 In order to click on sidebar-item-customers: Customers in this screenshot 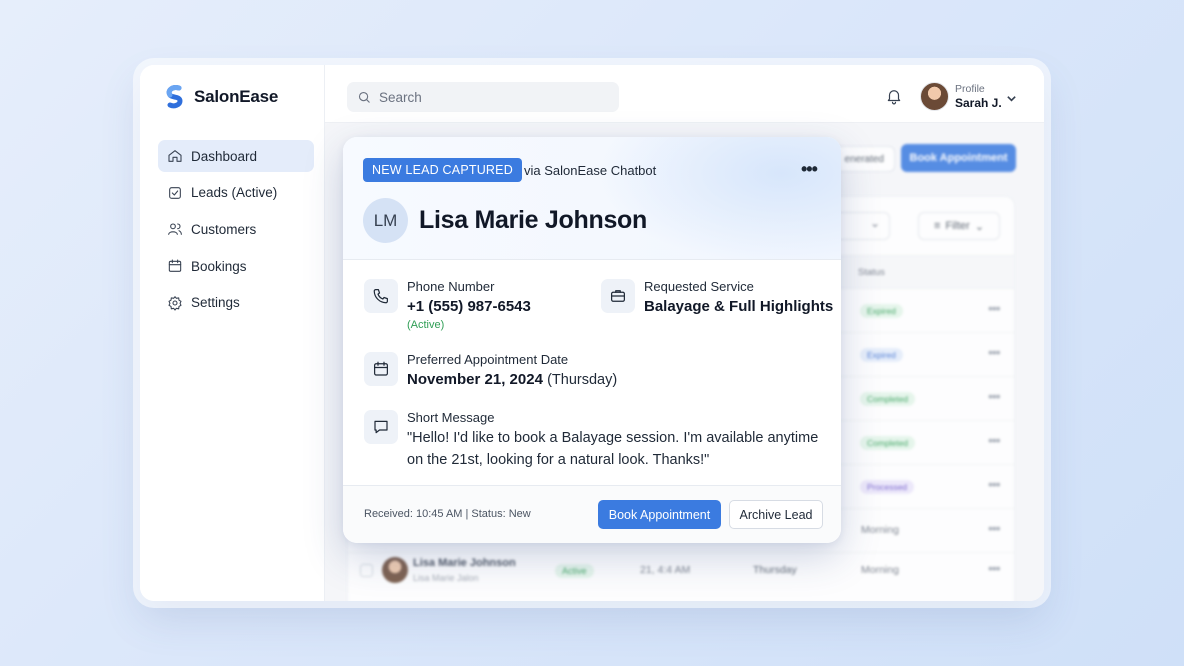, I will do `click(236, 229)`.